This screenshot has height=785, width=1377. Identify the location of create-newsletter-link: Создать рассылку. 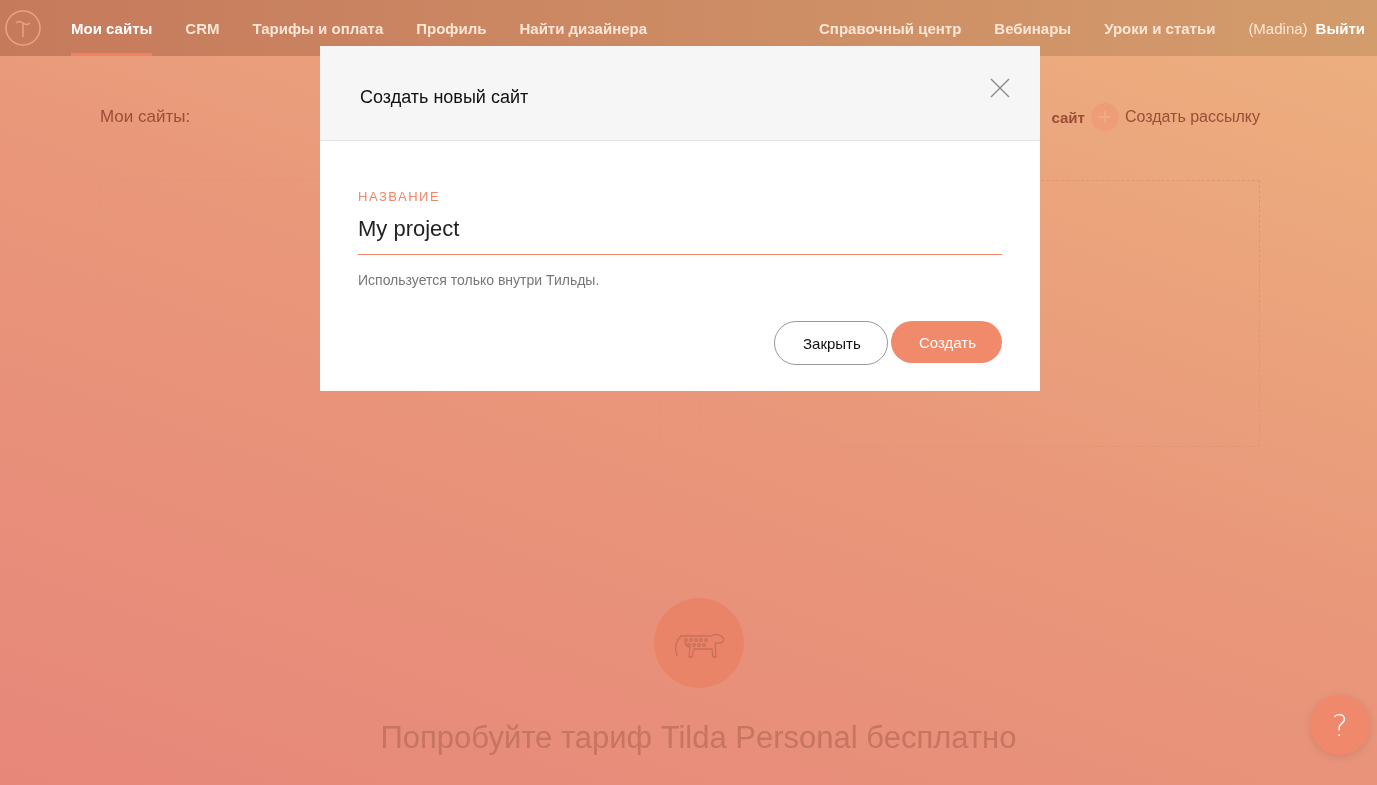
(1192, 117).